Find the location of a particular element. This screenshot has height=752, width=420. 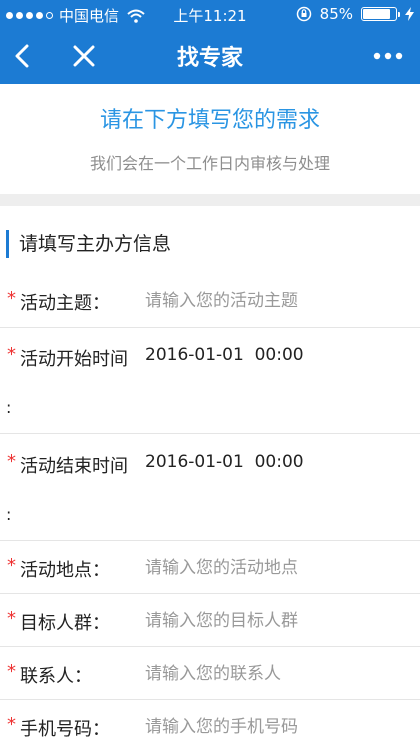

battery-tip is located at coordinates (399, 14).